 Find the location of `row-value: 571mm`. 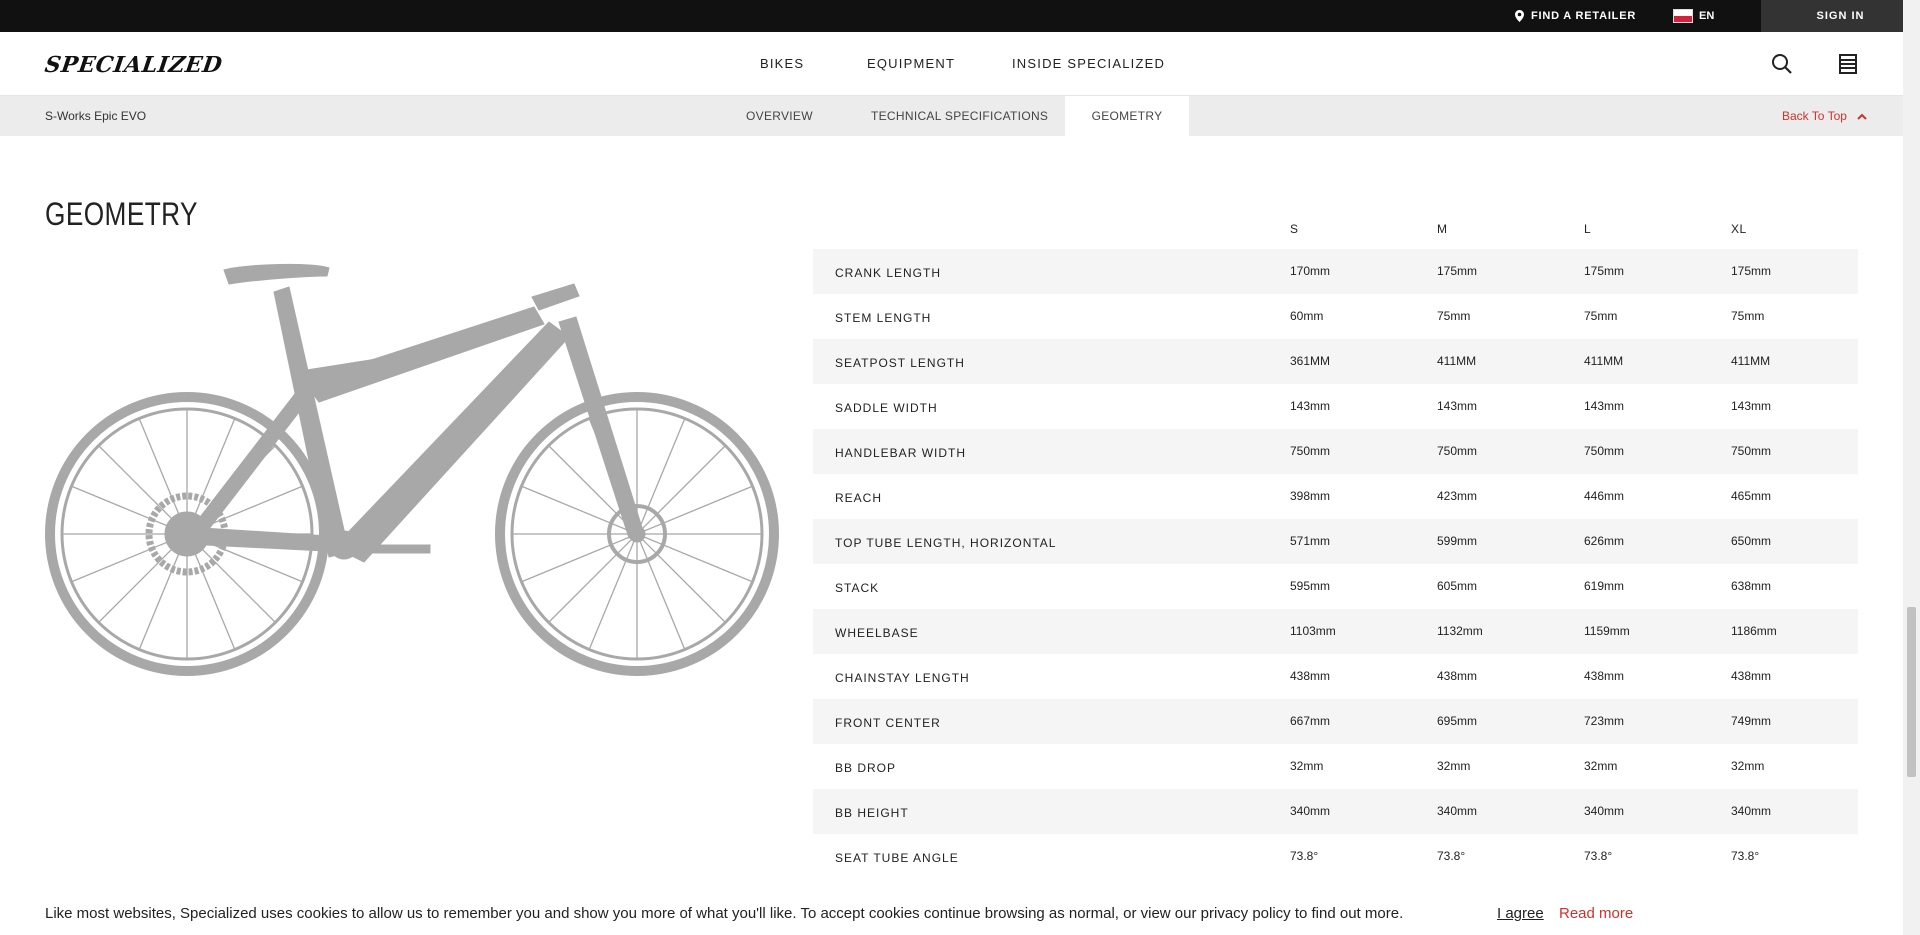

row-value: 571mm is located at coordinates (1310, 541).